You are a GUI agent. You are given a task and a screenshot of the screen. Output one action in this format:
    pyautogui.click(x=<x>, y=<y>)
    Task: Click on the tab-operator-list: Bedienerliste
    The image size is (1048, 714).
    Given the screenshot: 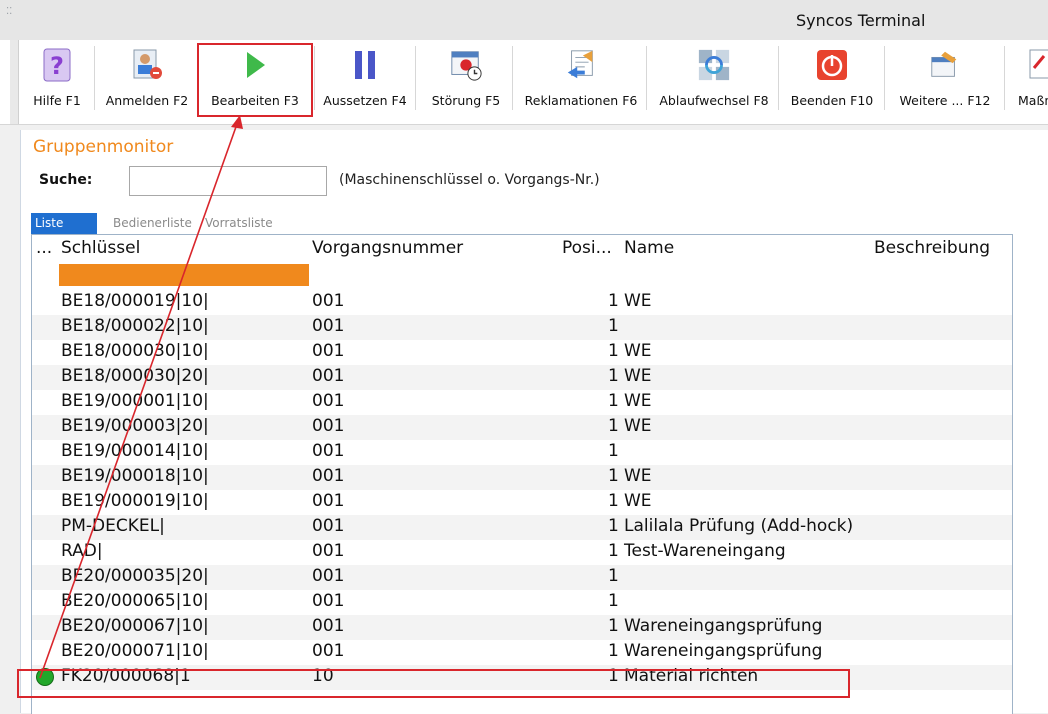 What is the action you would take?
    pyautogui.click(x=152, y=223)
    